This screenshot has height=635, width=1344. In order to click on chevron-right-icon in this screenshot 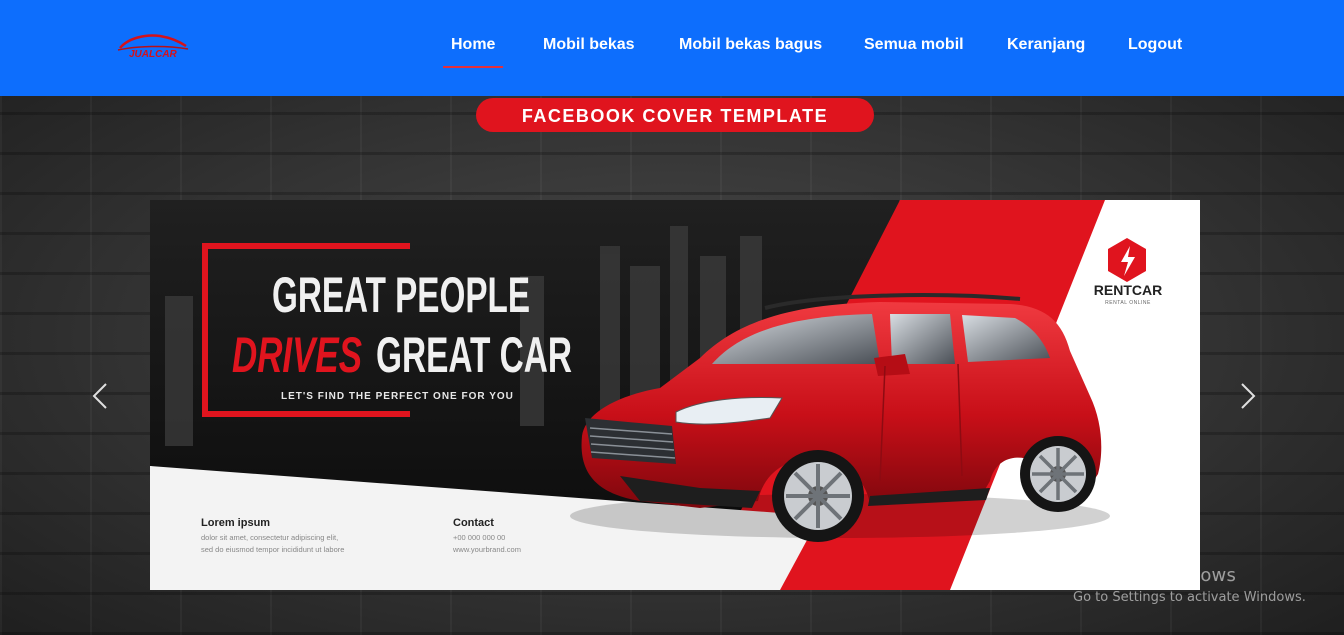, I will do `click(1248, 396)`.